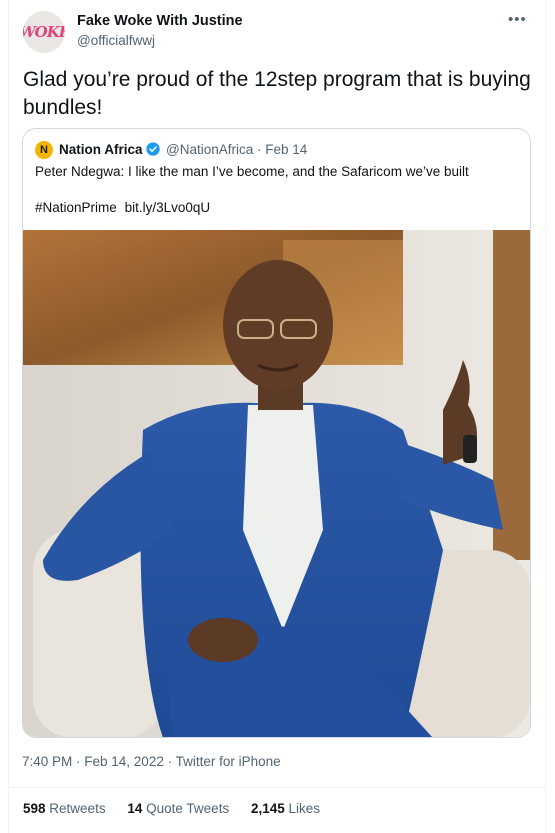  Describe the element at coordinates (44, 150) in the screenshot. I see `quote-avatar: N` at that location.